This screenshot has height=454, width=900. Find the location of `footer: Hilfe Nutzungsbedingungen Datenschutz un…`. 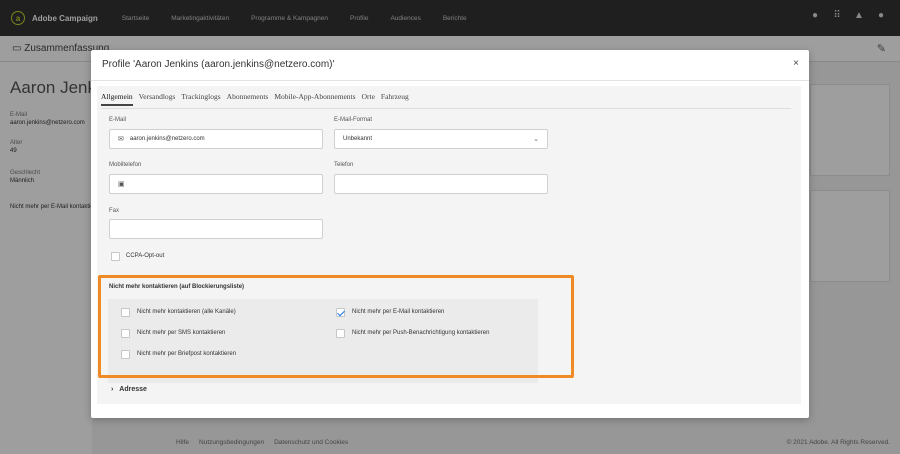

footer: Hilfe Nutzungsbedingungen Datenschutz un… is located at coordinates (450, 442).